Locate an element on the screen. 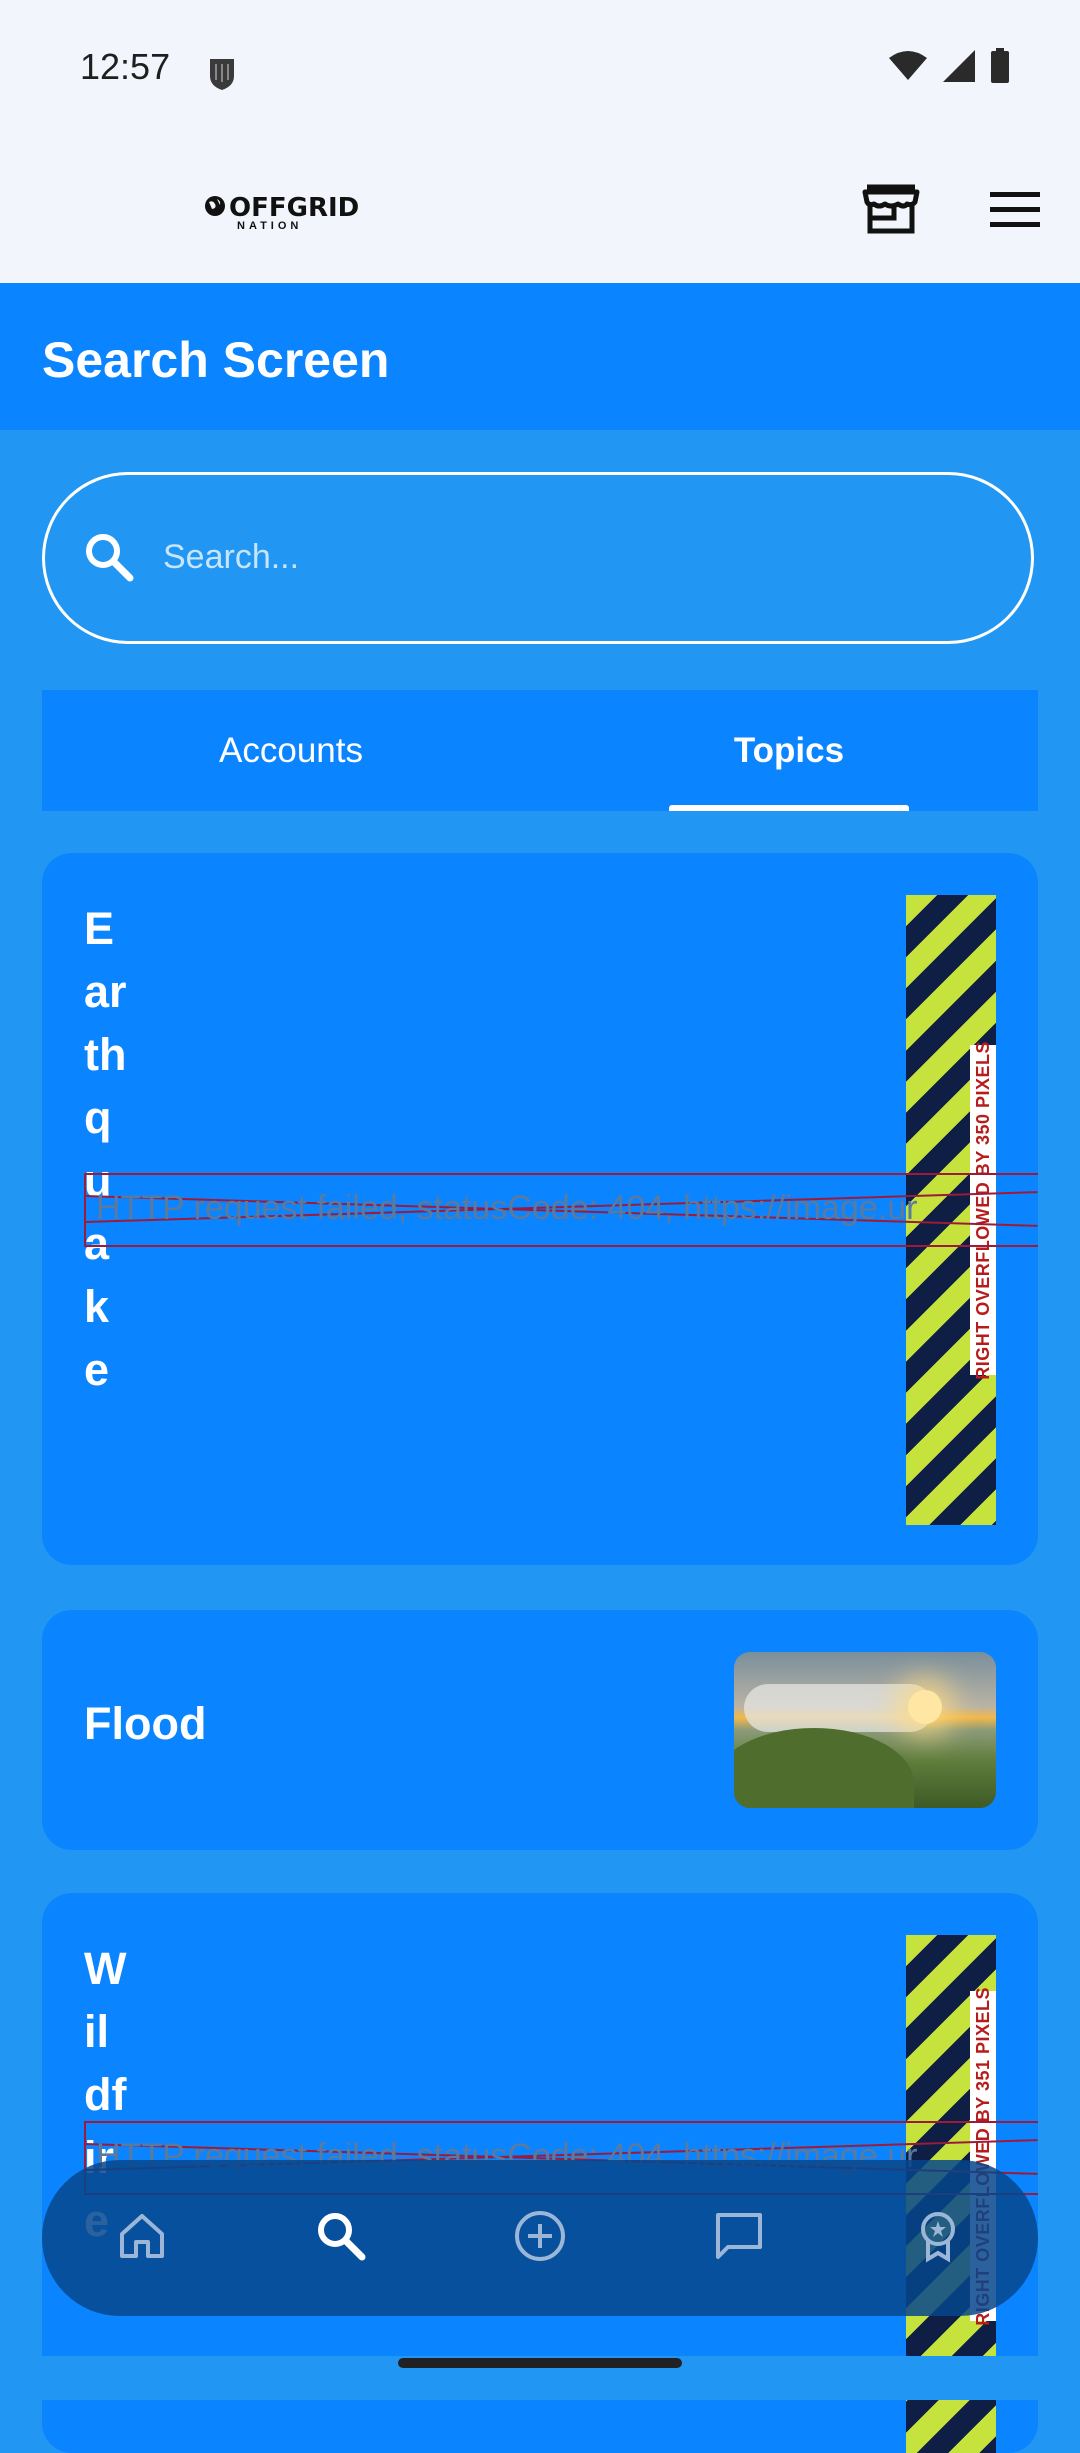 This screenshot has height=2453, width=1080. logo-text: OFFGRID is located at coordinates (294, 208).